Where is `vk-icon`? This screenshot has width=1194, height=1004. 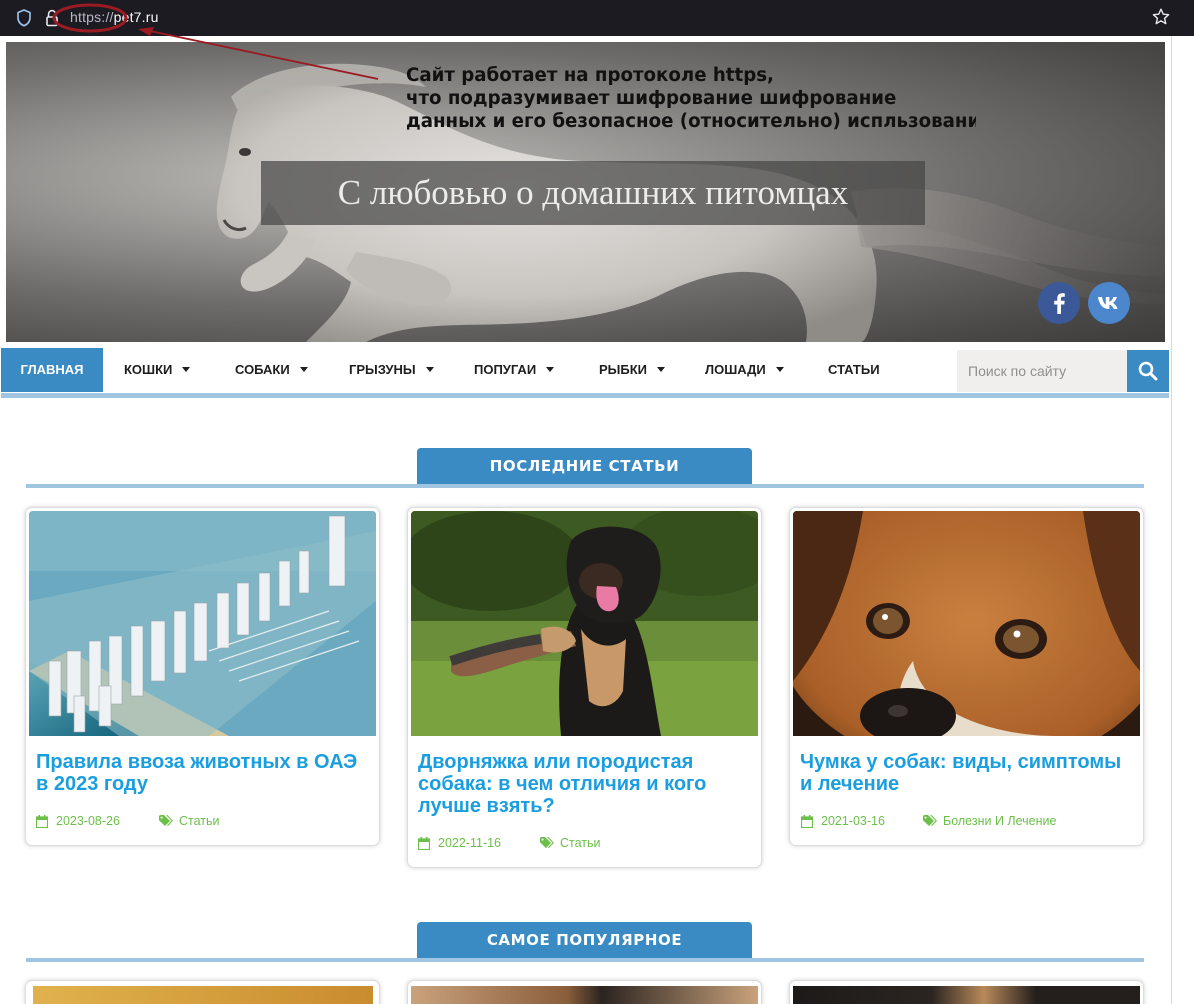 vk-icon is located at coordinates (1108, 303).